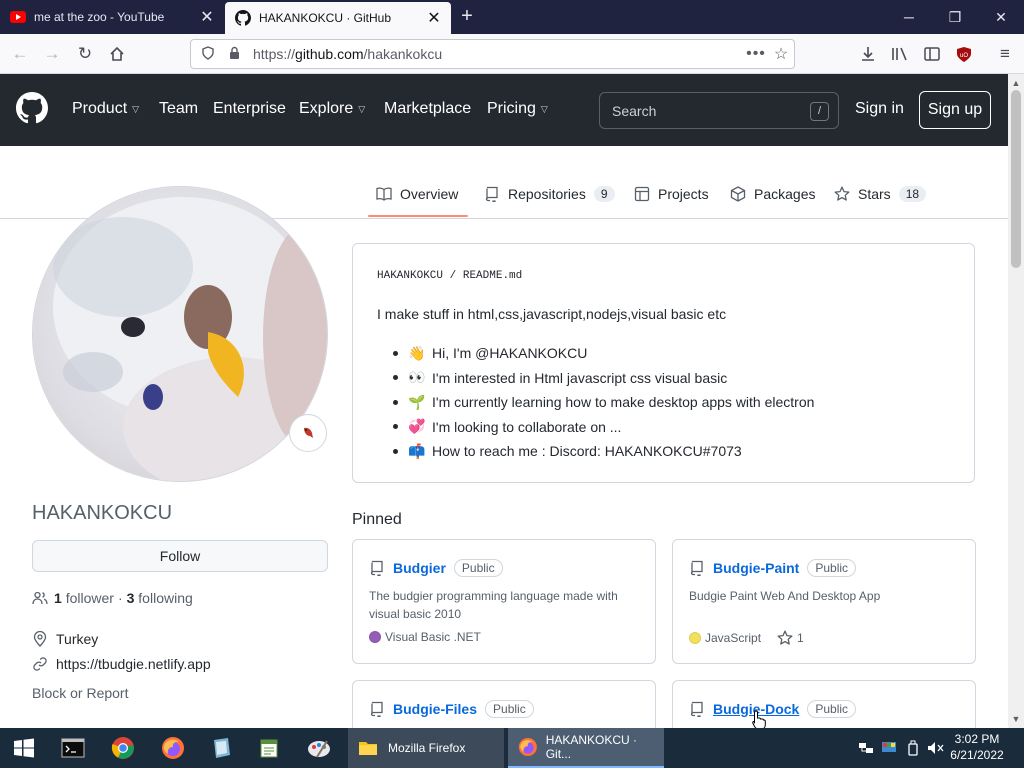 Image resolution: width=1024 pixels, height=768 pixels. Describe the element at coordinates (180, 556) in the screenshot. I see `follow-button: Follow` at that location.